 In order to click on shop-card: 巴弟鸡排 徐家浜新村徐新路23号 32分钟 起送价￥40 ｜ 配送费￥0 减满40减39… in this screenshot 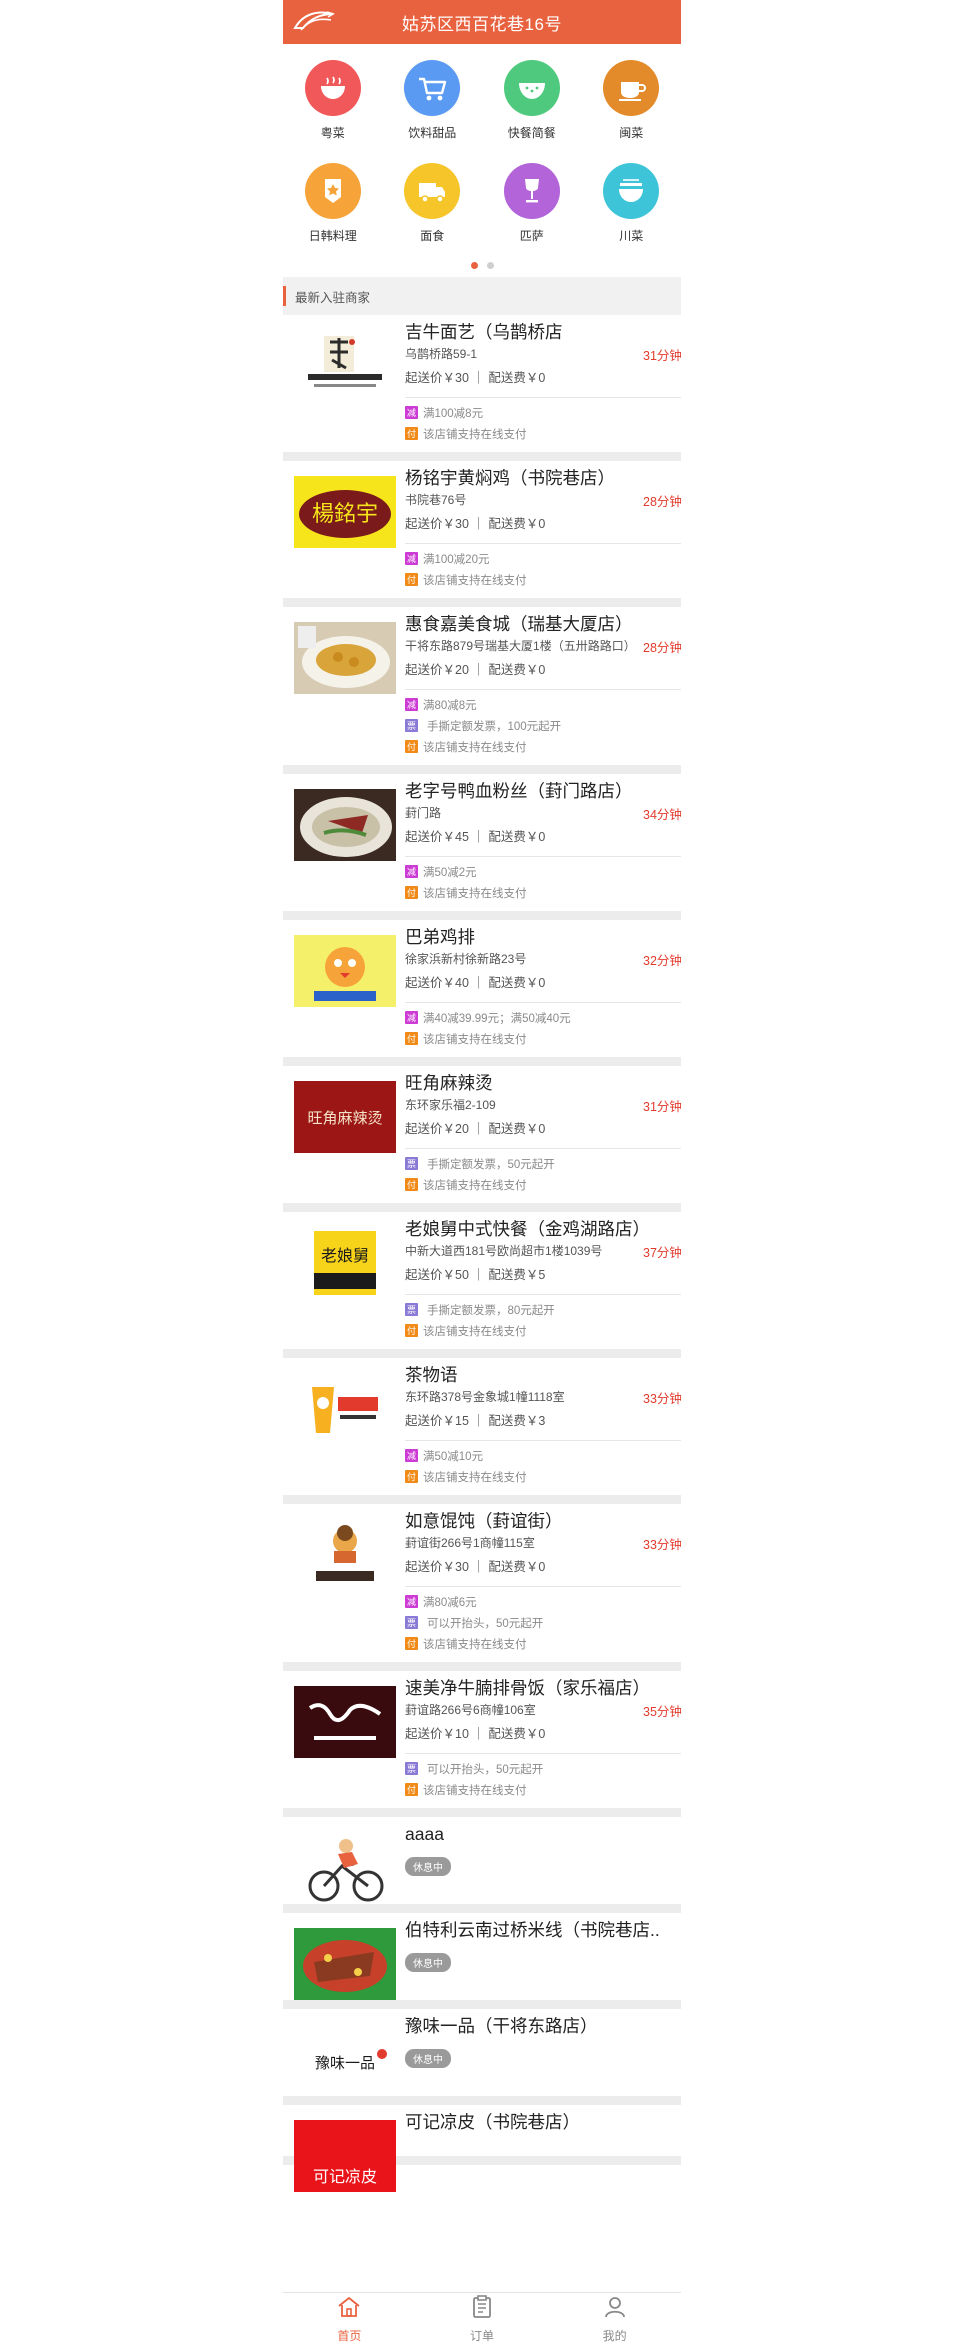, I will do `click(482, 993)`.